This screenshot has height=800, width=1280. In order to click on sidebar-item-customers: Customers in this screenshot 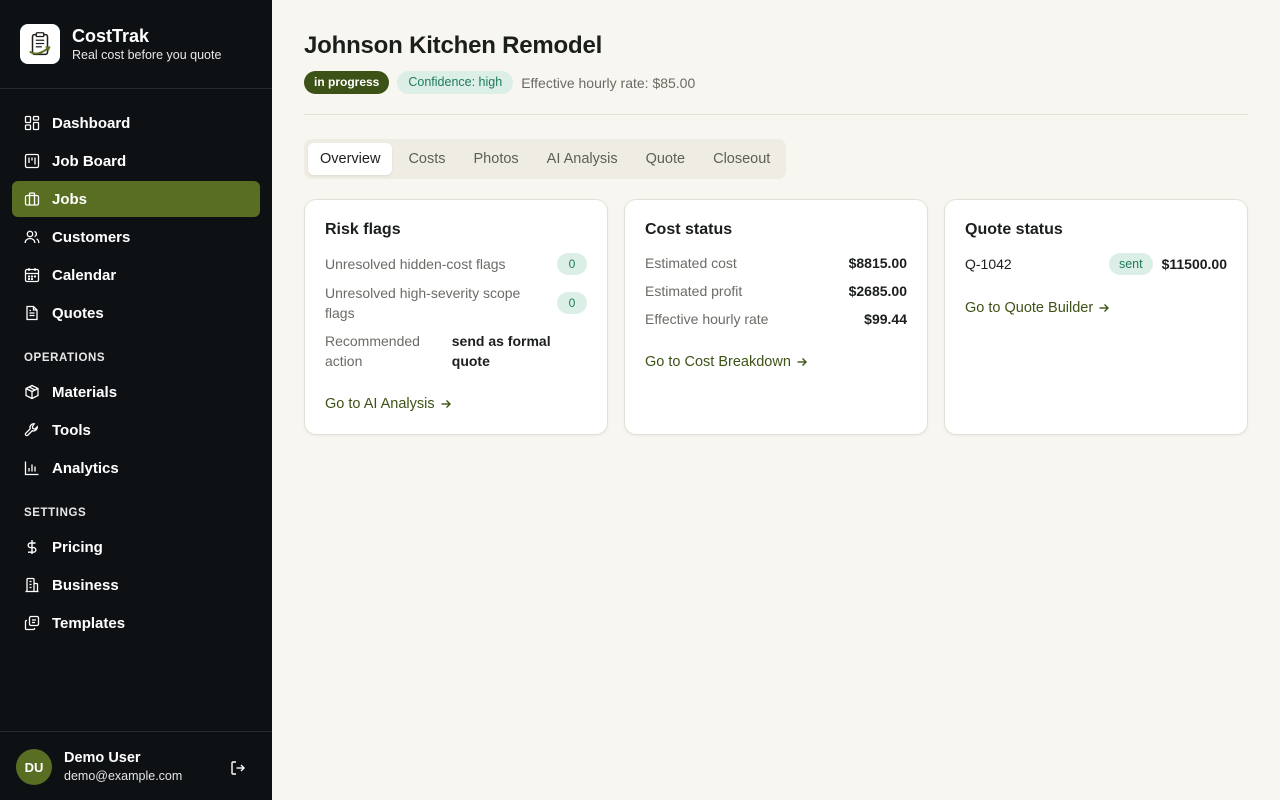, I will do `click(136, 237)`.